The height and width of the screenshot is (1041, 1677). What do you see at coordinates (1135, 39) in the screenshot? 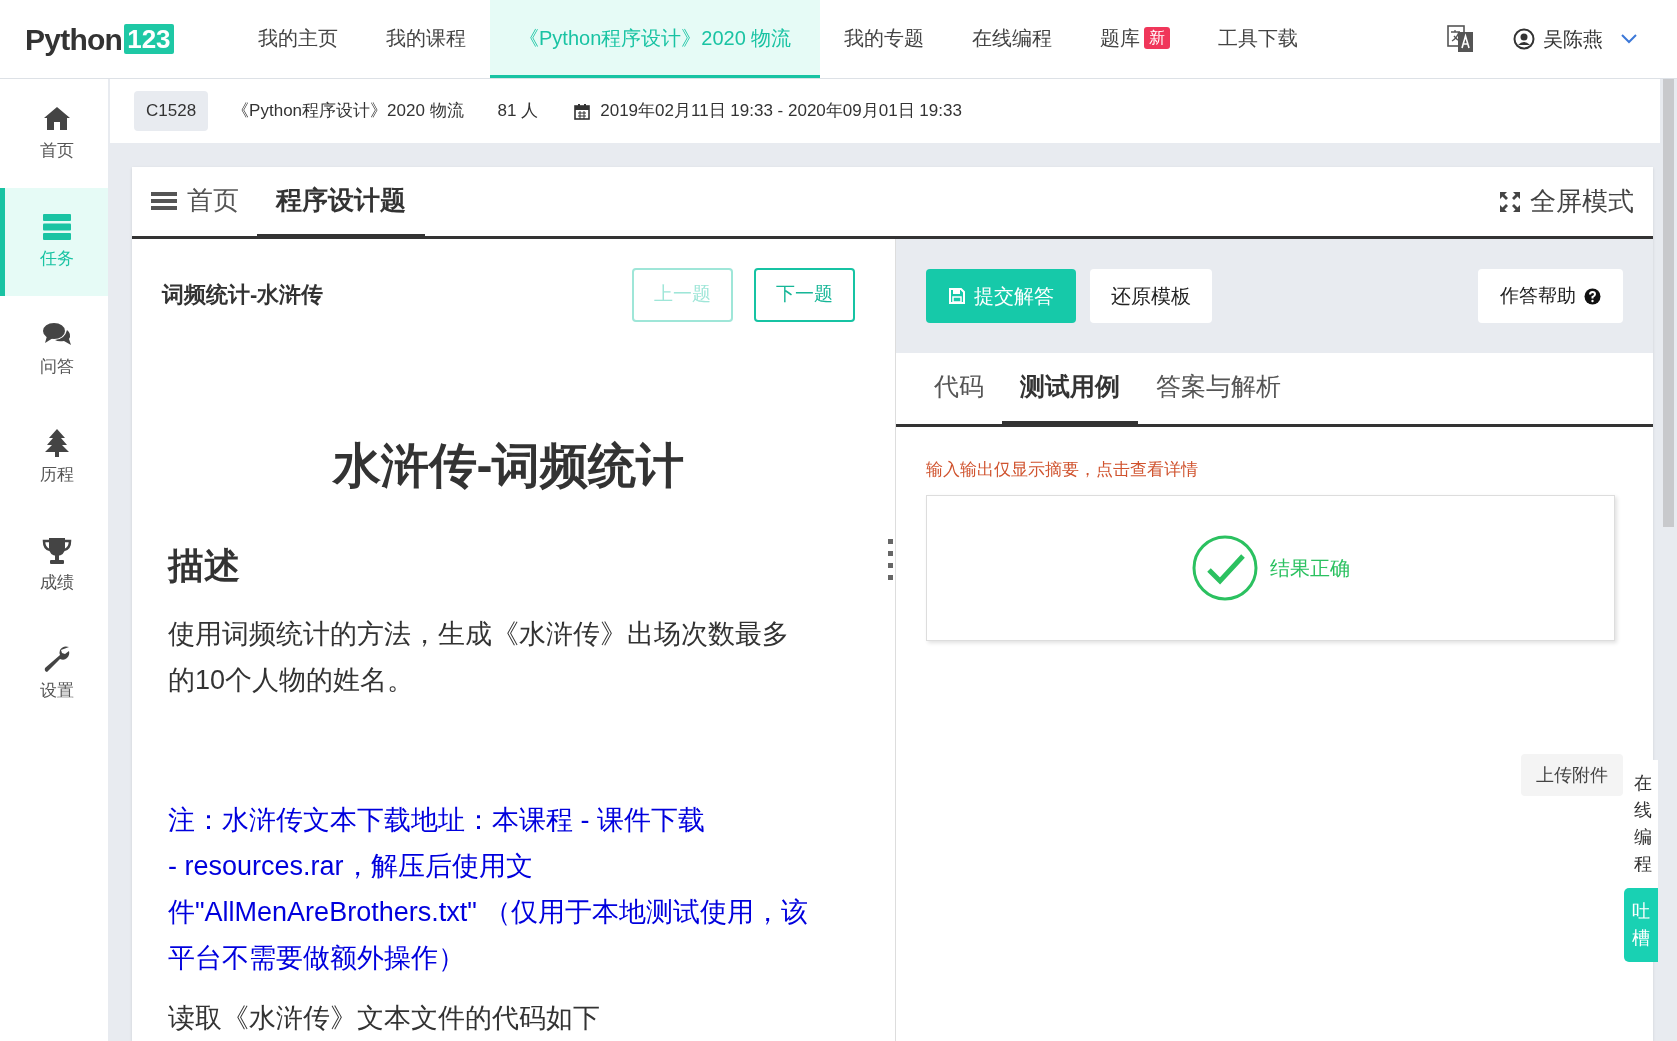
I see `nav-tab: 题库 新` at bounding box center [1135, 39].